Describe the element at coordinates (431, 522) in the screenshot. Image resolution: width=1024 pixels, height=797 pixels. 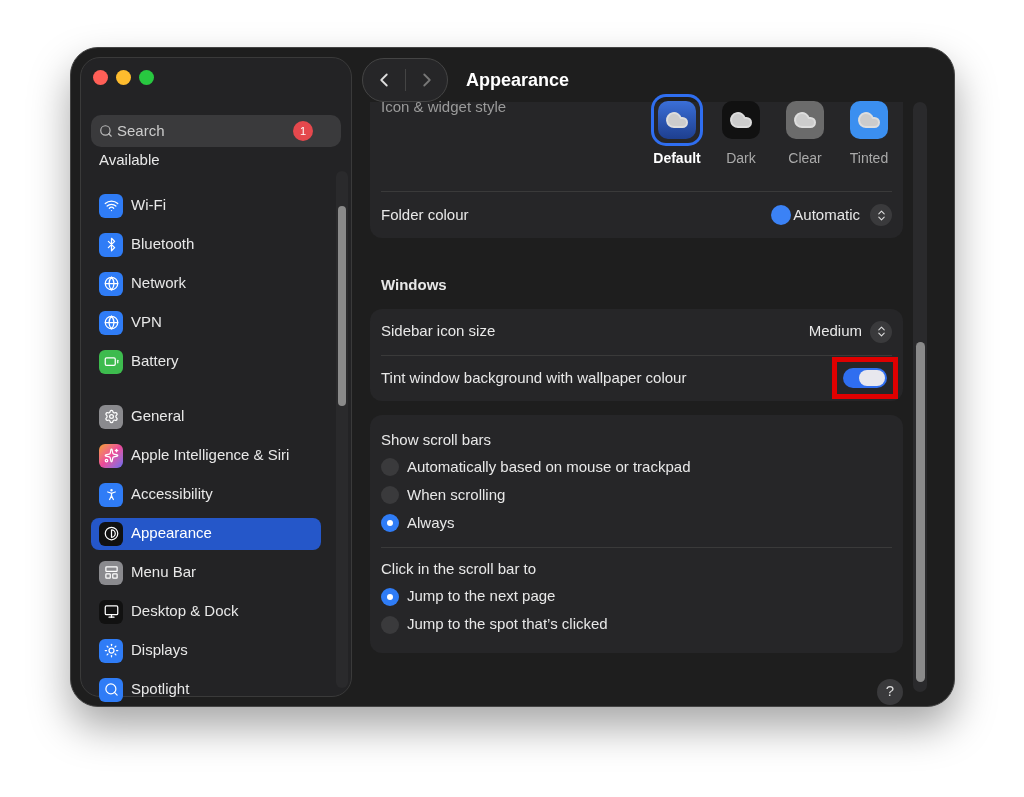
I see `radio-label: Always` at that location.